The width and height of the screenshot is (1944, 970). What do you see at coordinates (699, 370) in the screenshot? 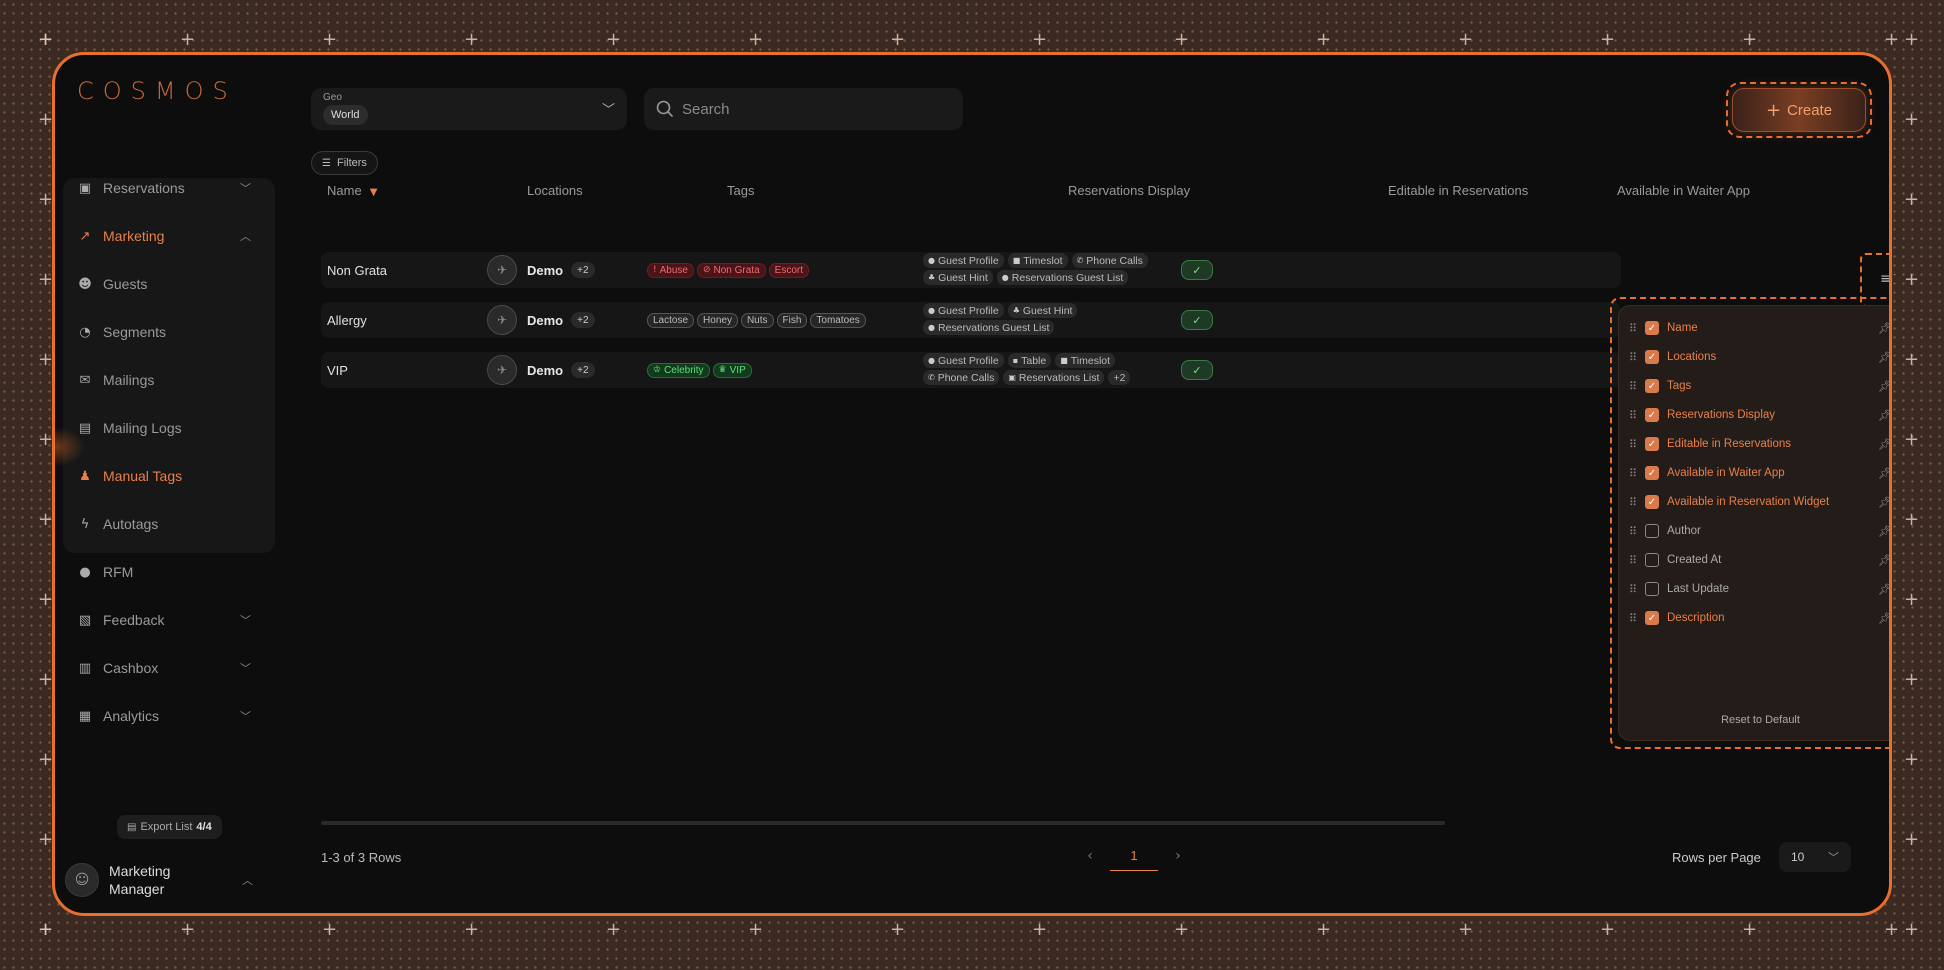
I see `row-tags: ♔ Celebrity ♛ VIP` at bounding box center [699, 370].